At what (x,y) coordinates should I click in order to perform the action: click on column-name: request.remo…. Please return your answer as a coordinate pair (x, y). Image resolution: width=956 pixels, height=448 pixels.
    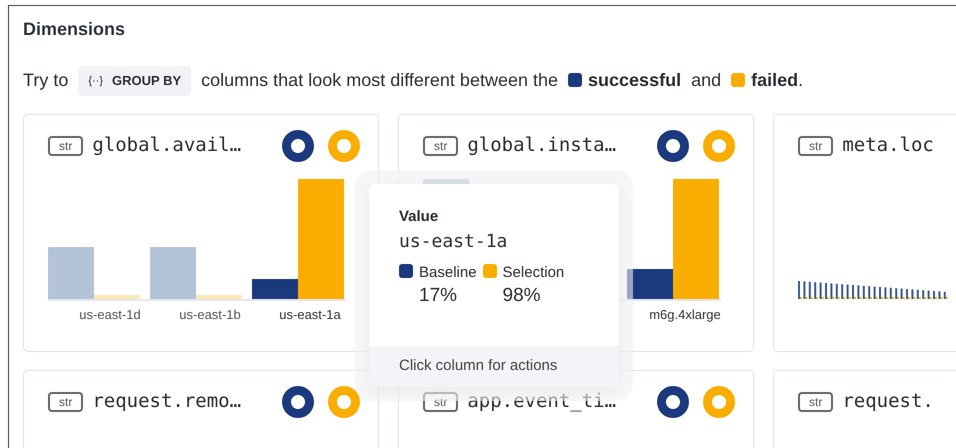
    Looking at the image, I should click on (167, 401).